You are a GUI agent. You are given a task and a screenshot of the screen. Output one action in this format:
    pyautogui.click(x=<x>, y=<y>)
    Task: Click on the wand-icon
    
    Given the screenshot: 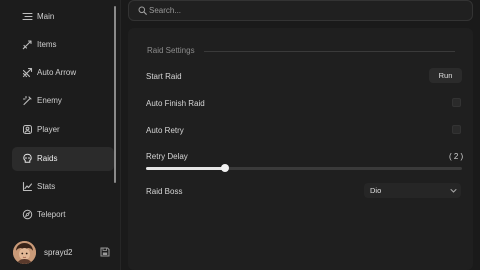 What is the action you would take?
    pyautogui.click(x=27, y=100)
    